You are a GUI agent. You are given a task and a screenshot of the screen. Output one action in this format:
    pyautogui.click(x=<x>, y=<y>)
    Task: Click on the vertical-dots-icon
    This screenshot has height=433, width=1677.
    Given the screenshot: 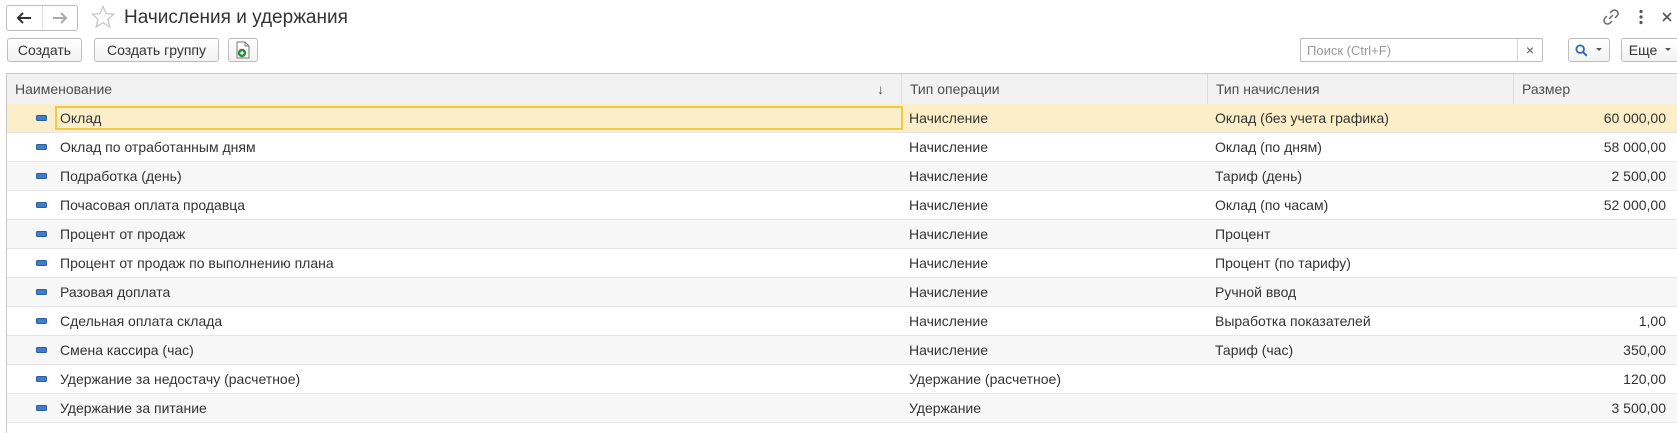 What is the action you would take?
    pyautogui.click(x=1641, y=17)
    